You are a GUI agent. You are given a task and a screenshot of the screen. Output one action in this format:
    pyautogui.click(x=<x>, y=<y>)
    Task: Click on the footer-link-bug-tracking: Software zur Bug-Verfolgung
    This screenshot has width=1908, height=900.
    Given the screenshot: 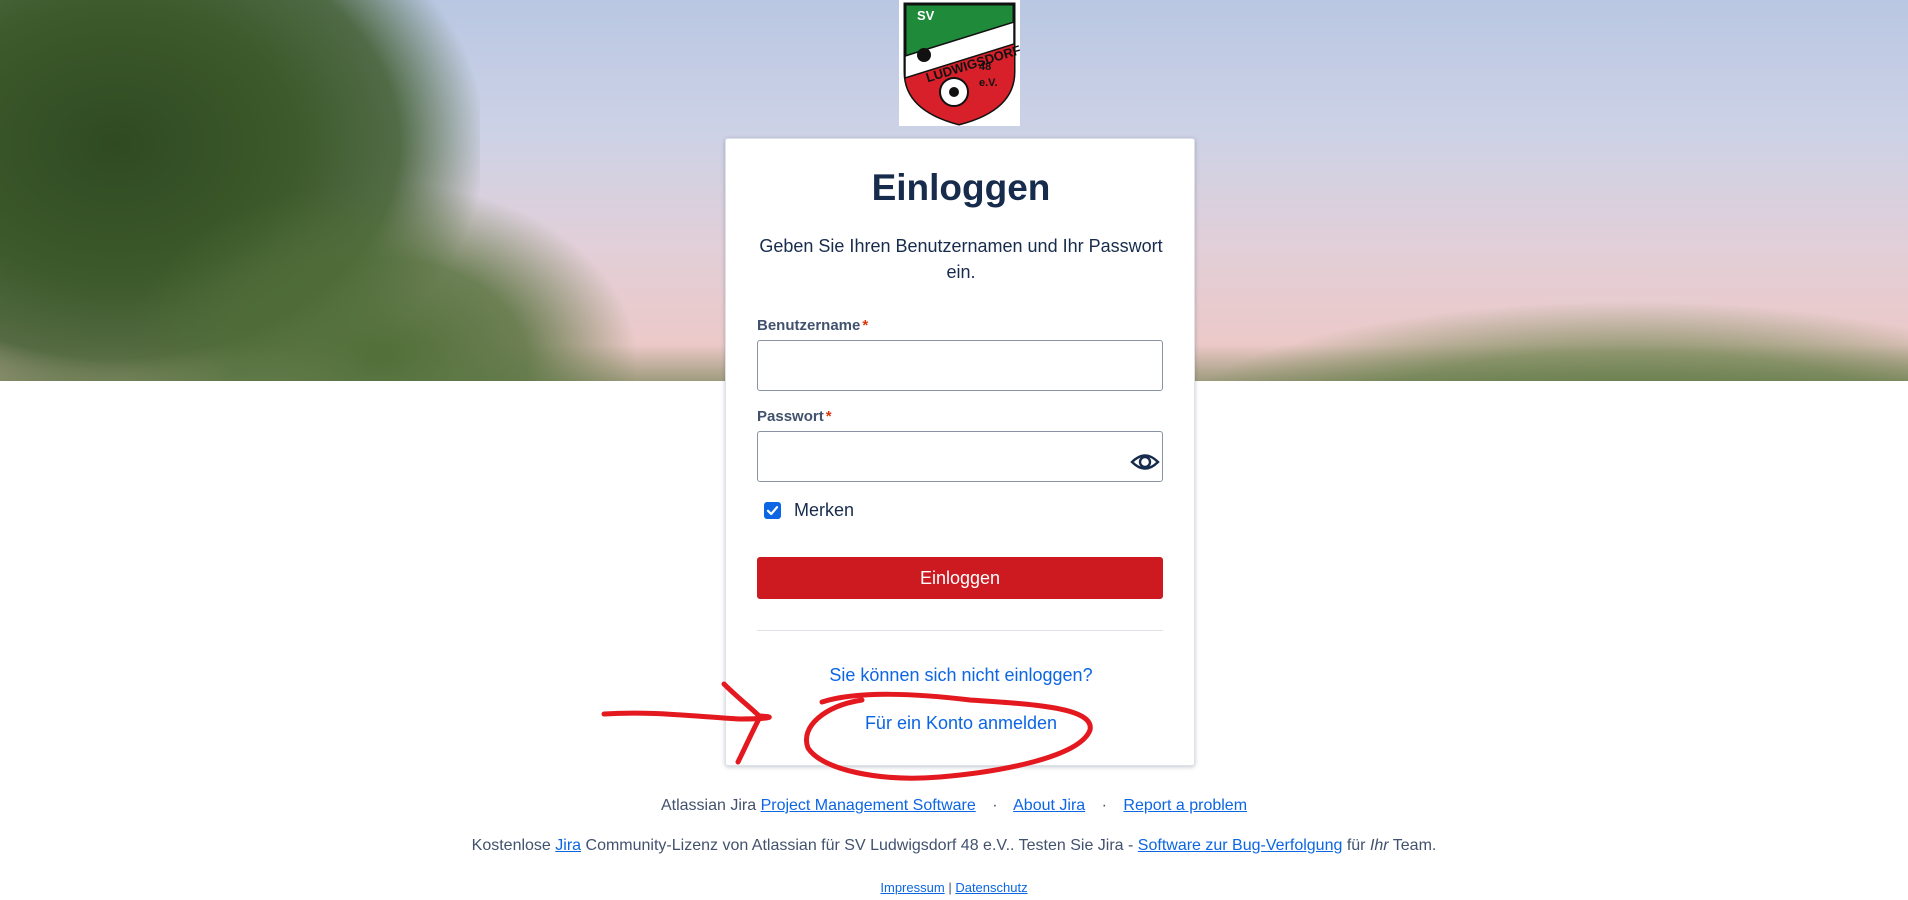 What is the action you would take?
    pyautogui.click(x=1240, y=845)
    